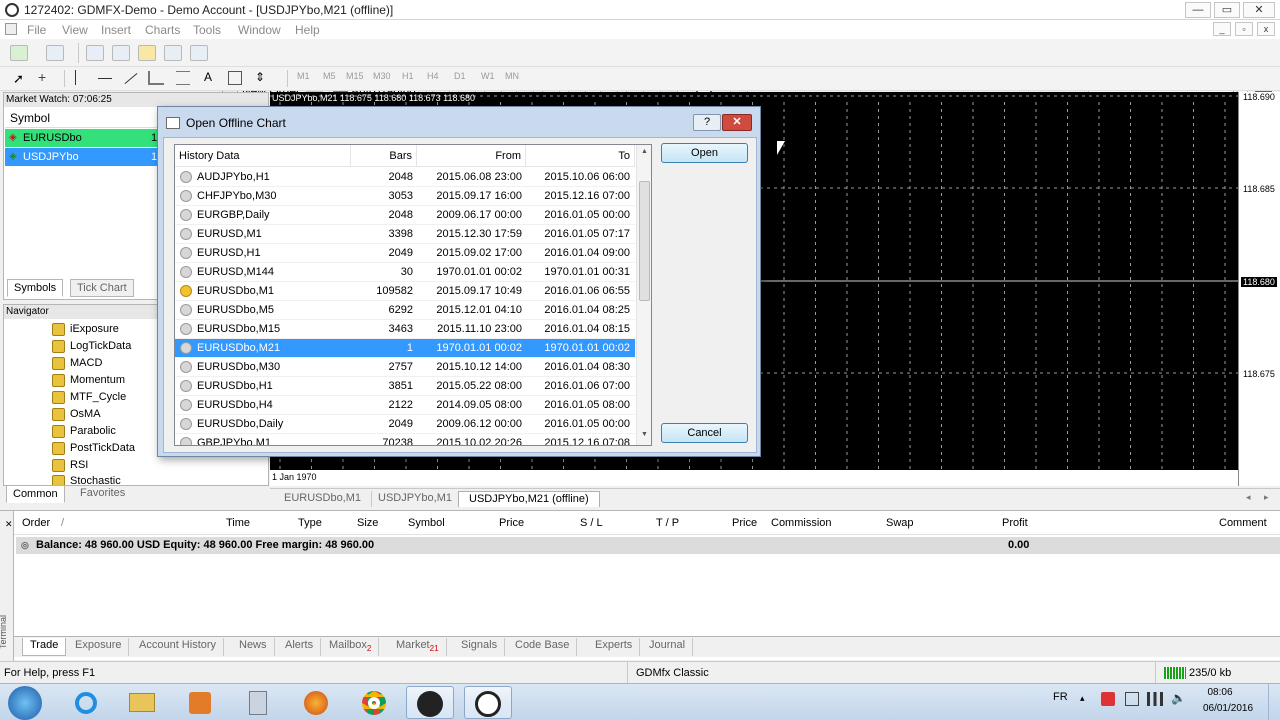 The height and width of the screenshot is (720, 1280). What do you see at coordinates (801, 523) in the screenshot?
I see `th-commission: Commission` at bounding box center [801, 523].